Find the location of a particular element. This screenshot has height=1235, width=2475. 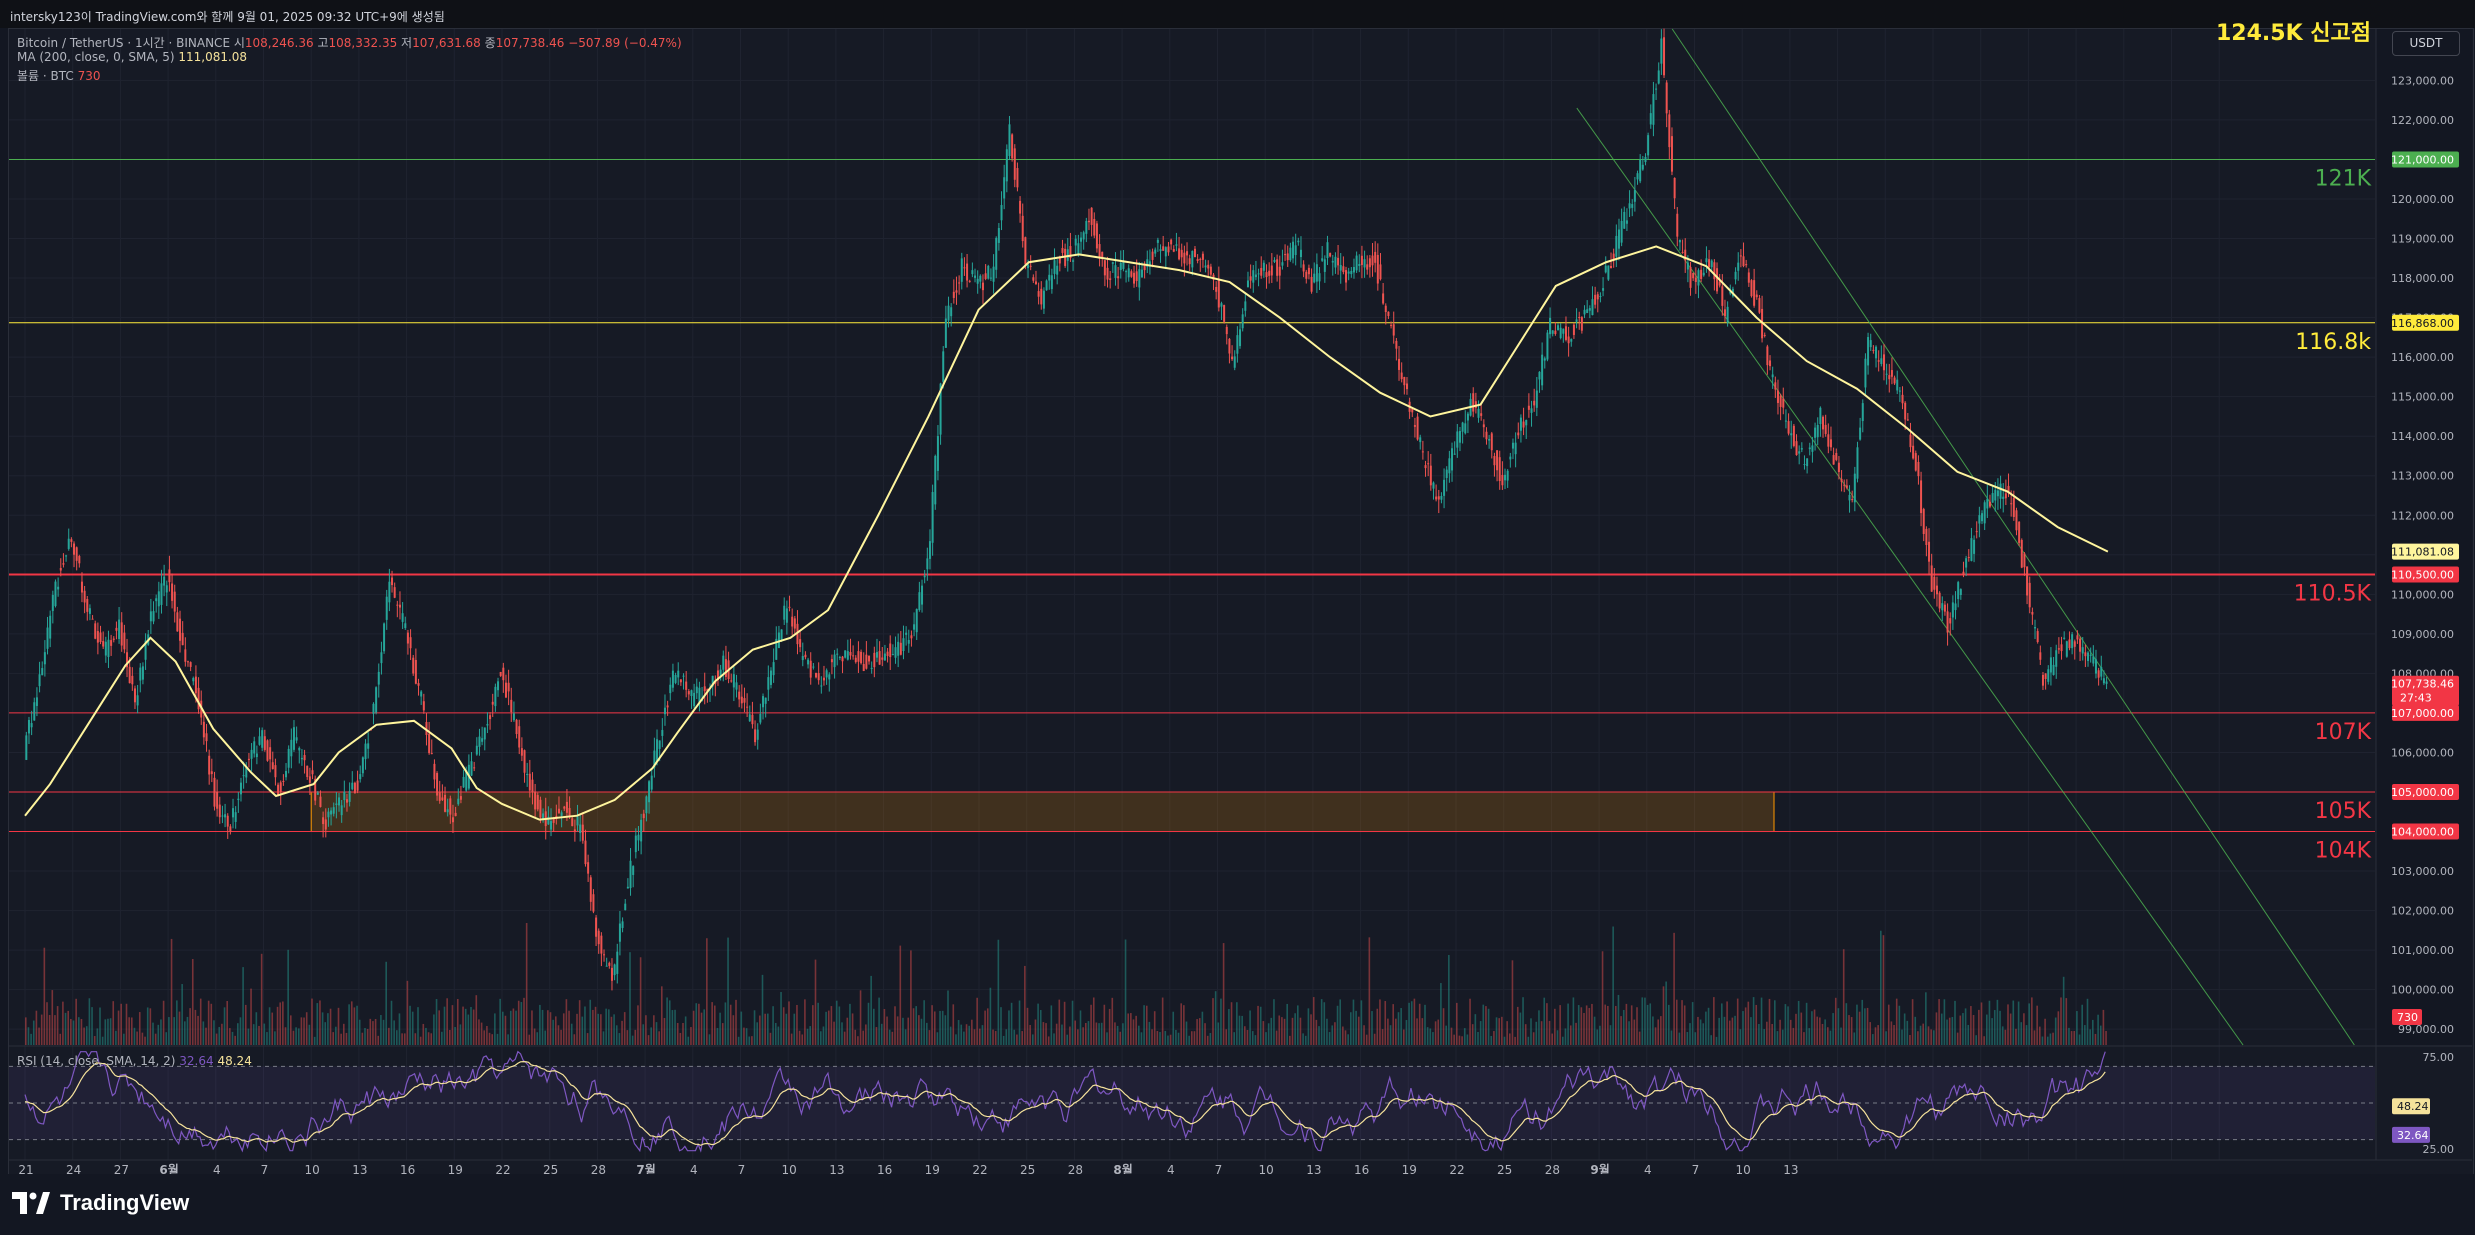

legend-high-label: 고 is located at coordinates (323, 43).